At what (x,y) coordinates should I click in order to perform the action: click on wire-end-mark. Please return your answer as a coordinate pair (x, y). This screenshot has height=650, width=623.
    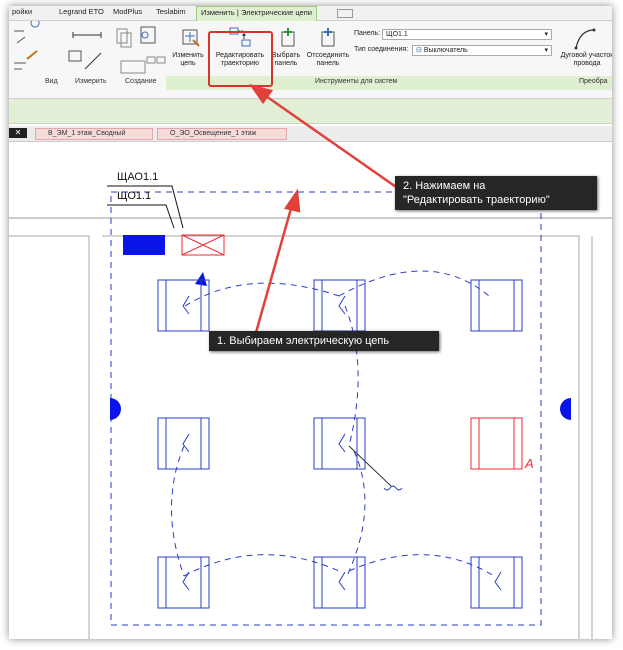
    Looking at the image, I should click on (393, 488).